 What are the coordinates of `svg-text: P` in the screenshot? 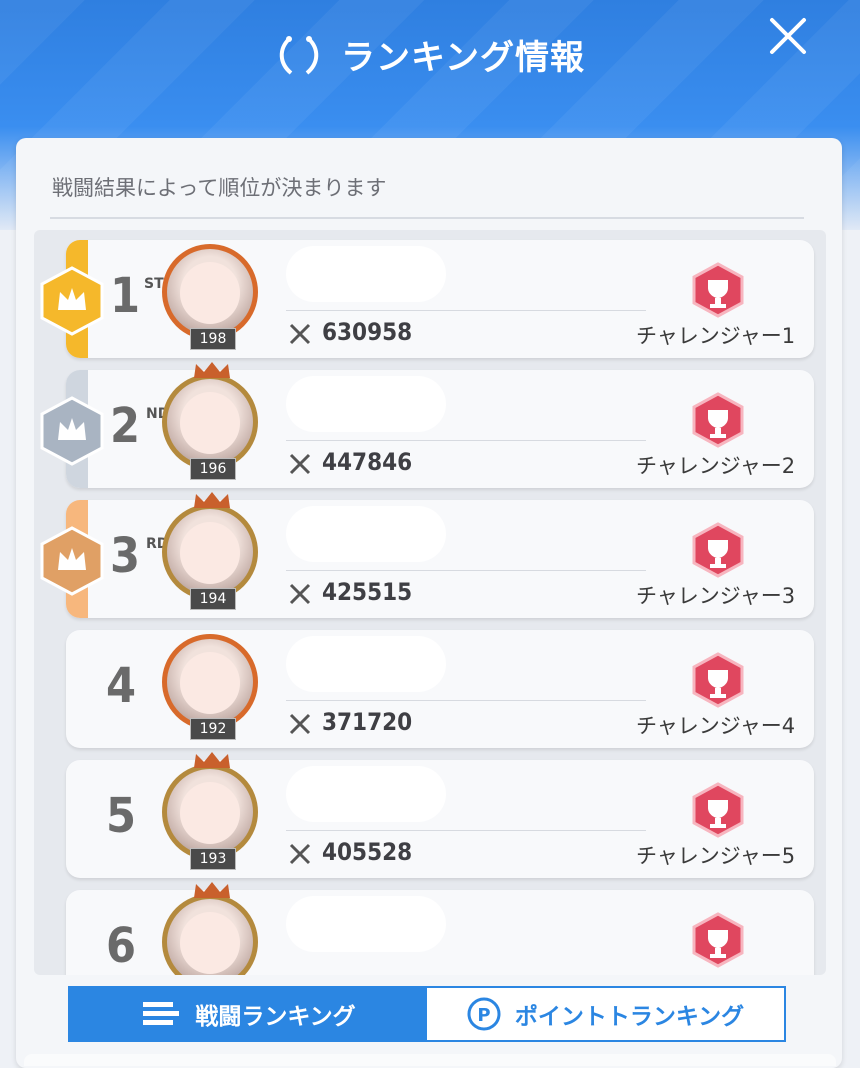 It's located at (483, 1015).